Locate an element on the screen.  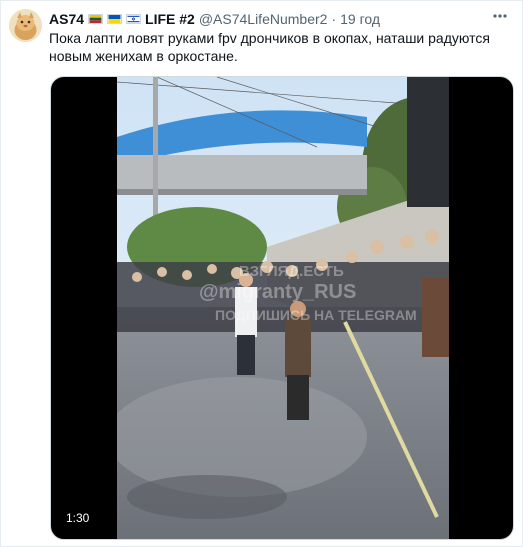
name-suffix: LIFE #2 is located at coordinates (170, 19).